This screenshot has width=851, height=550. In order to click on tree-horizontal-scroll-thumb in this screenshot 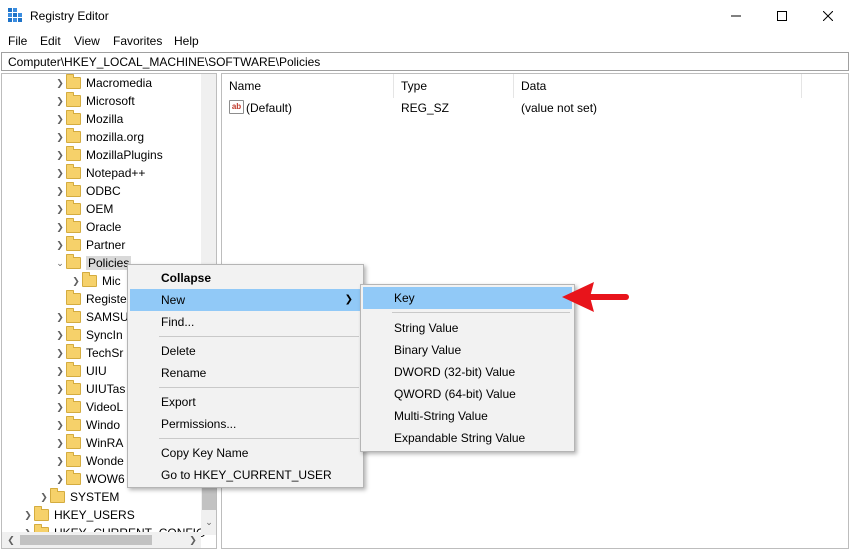, I will do `click(86, 540)`.